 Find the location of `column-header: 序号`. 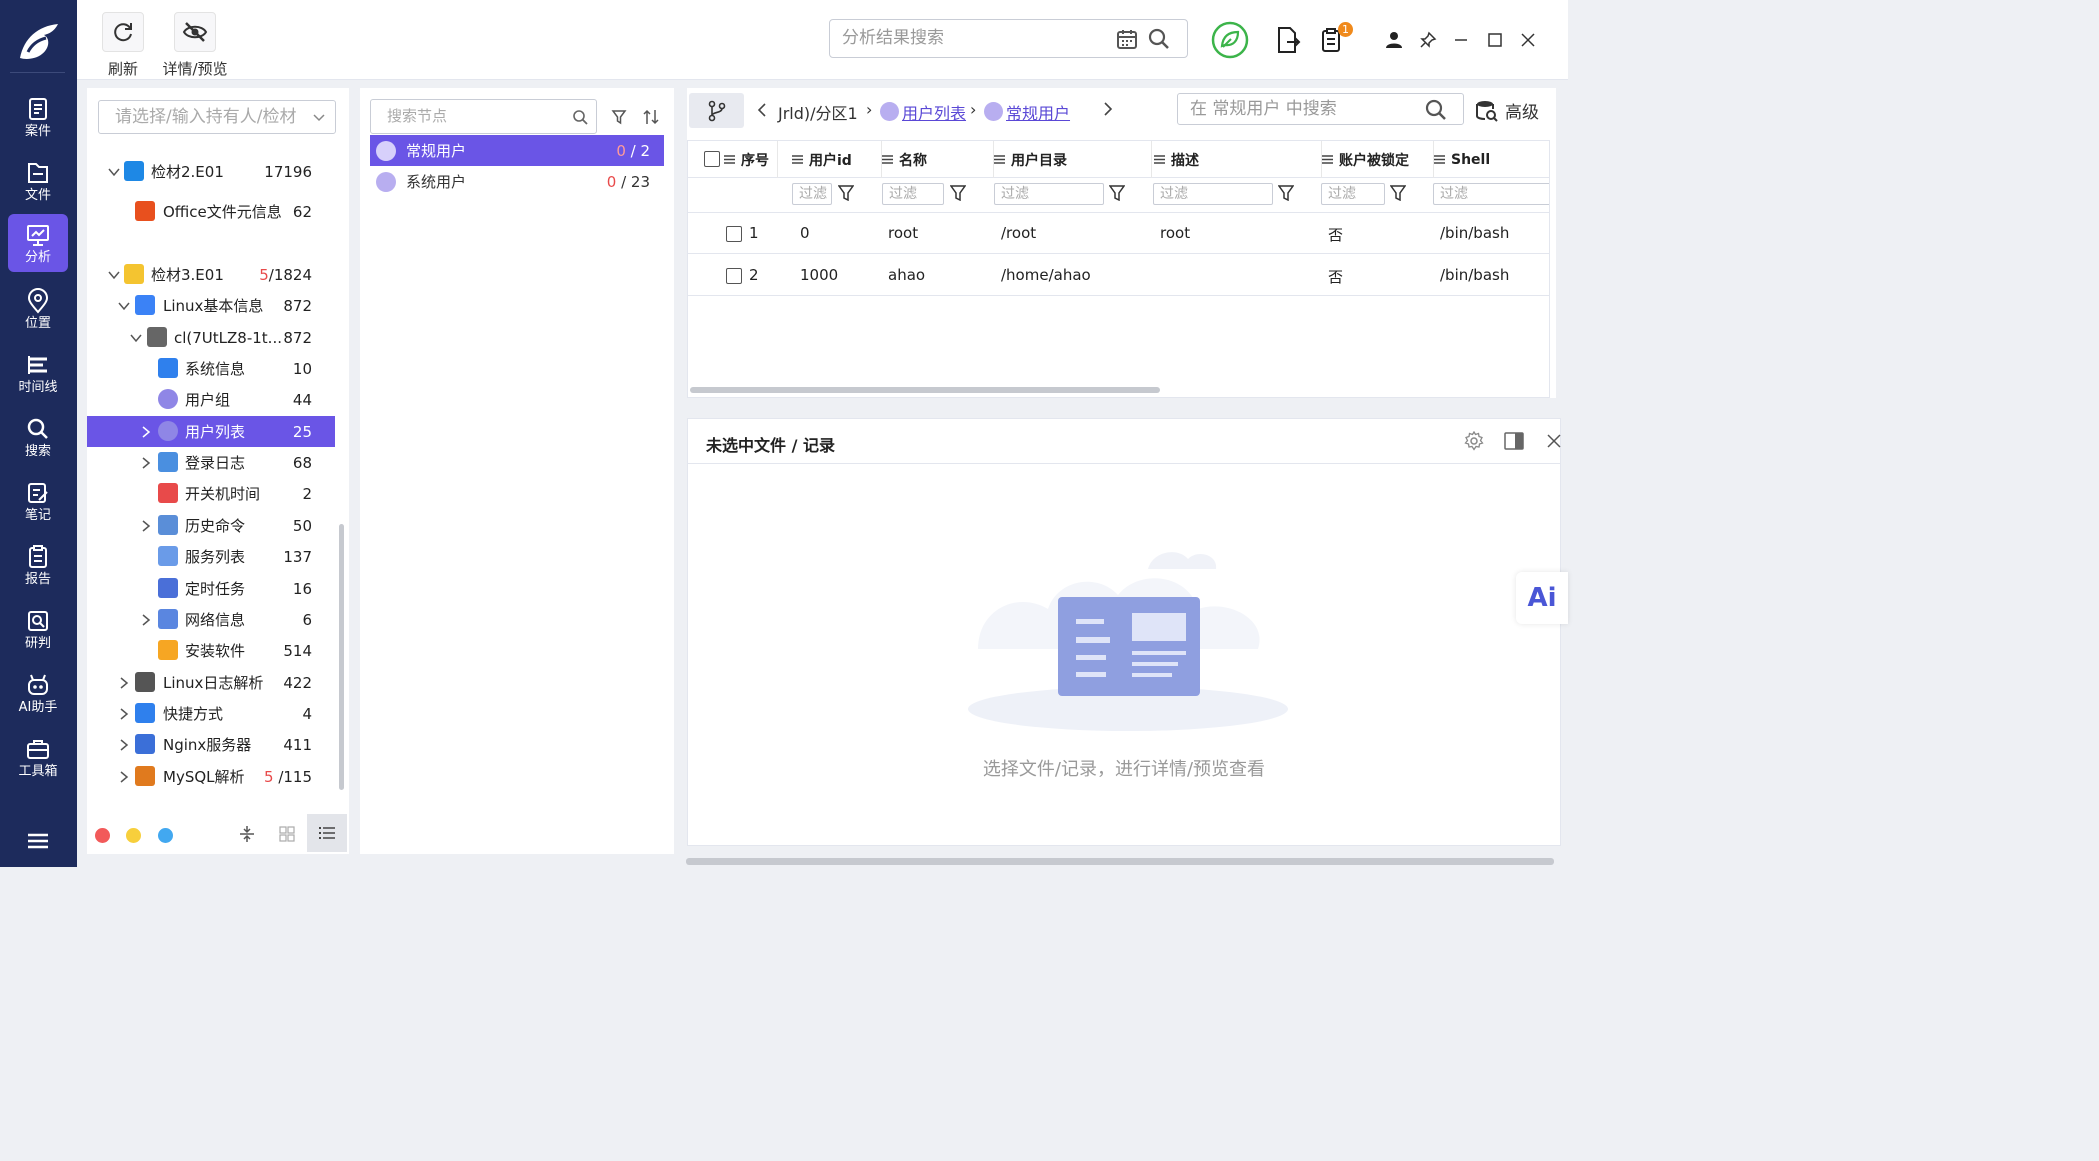

column-header: 序号 is located at coordinates (751, 159).